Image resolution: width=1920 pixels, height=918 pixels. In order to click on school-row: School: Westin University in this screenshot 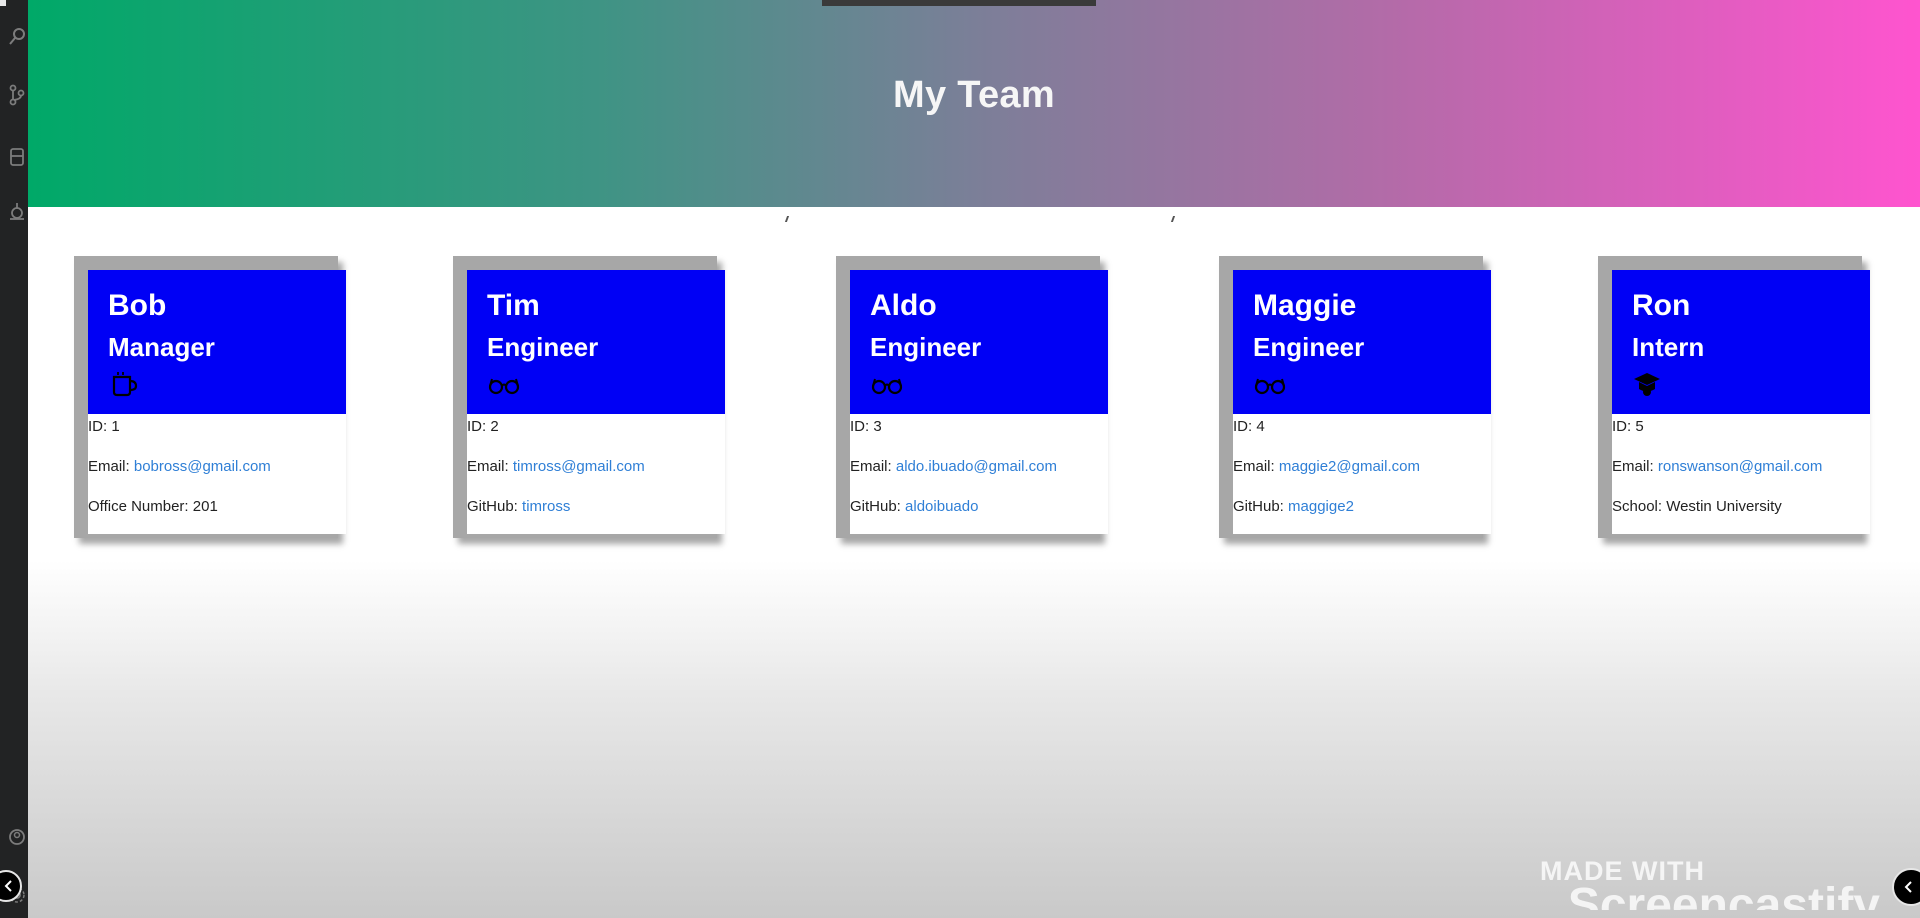, I will do `click(1697, 506)`.